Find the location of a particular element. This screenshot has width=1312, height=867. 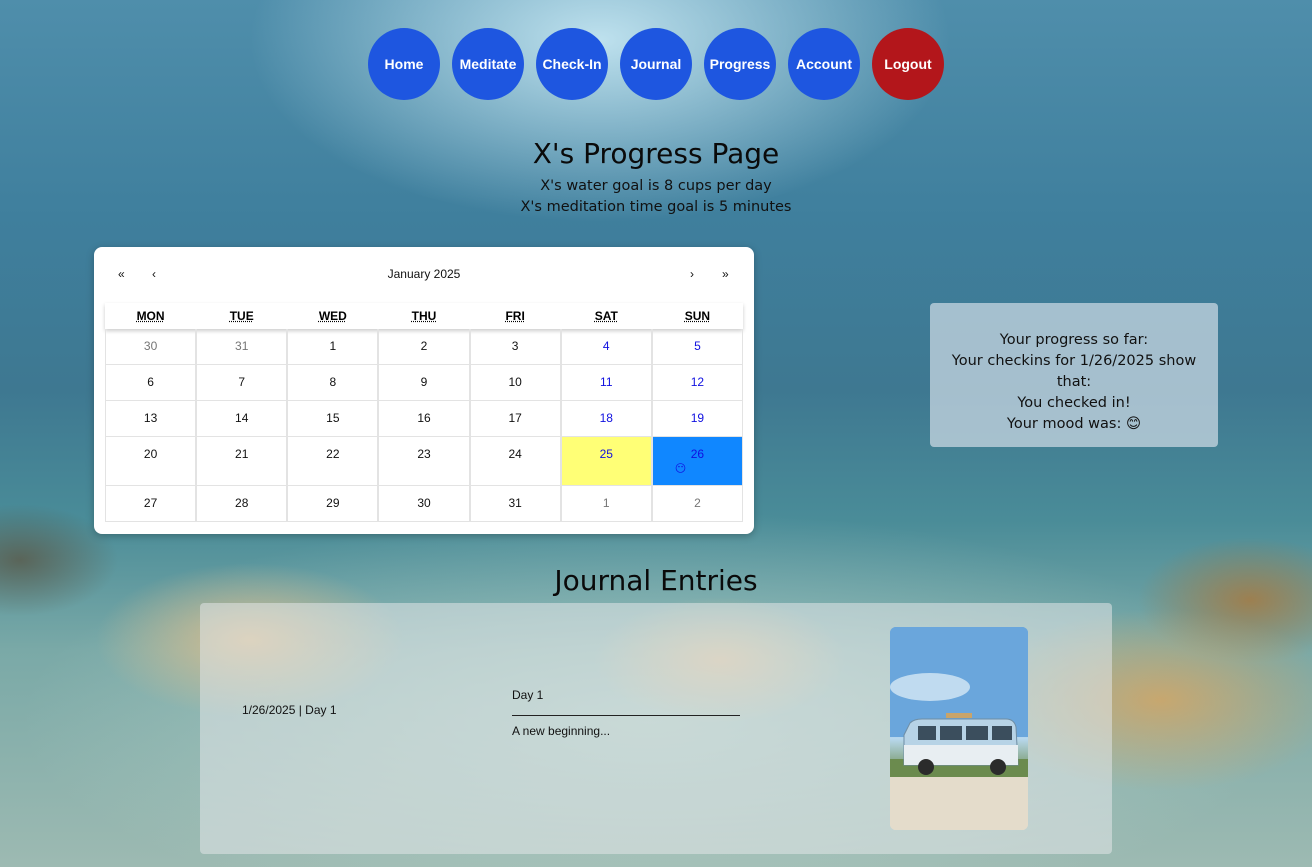

calendar-day-15: 15 is located at coordinates (333, 419).